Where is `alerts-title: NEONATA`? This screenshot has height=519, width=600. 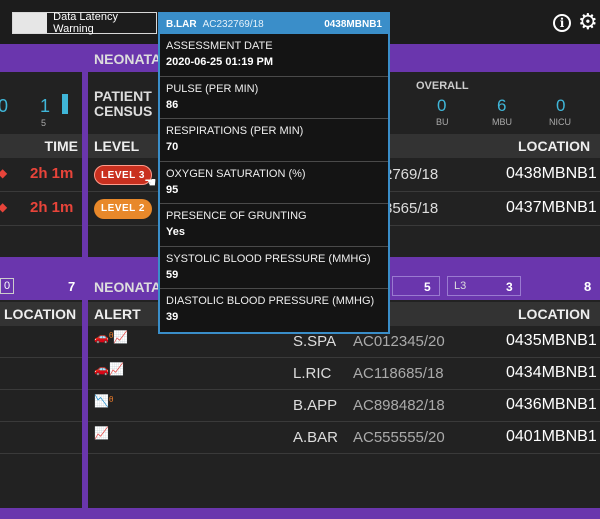 alerts-title: NEONATA is located at coordinates (128, 287).